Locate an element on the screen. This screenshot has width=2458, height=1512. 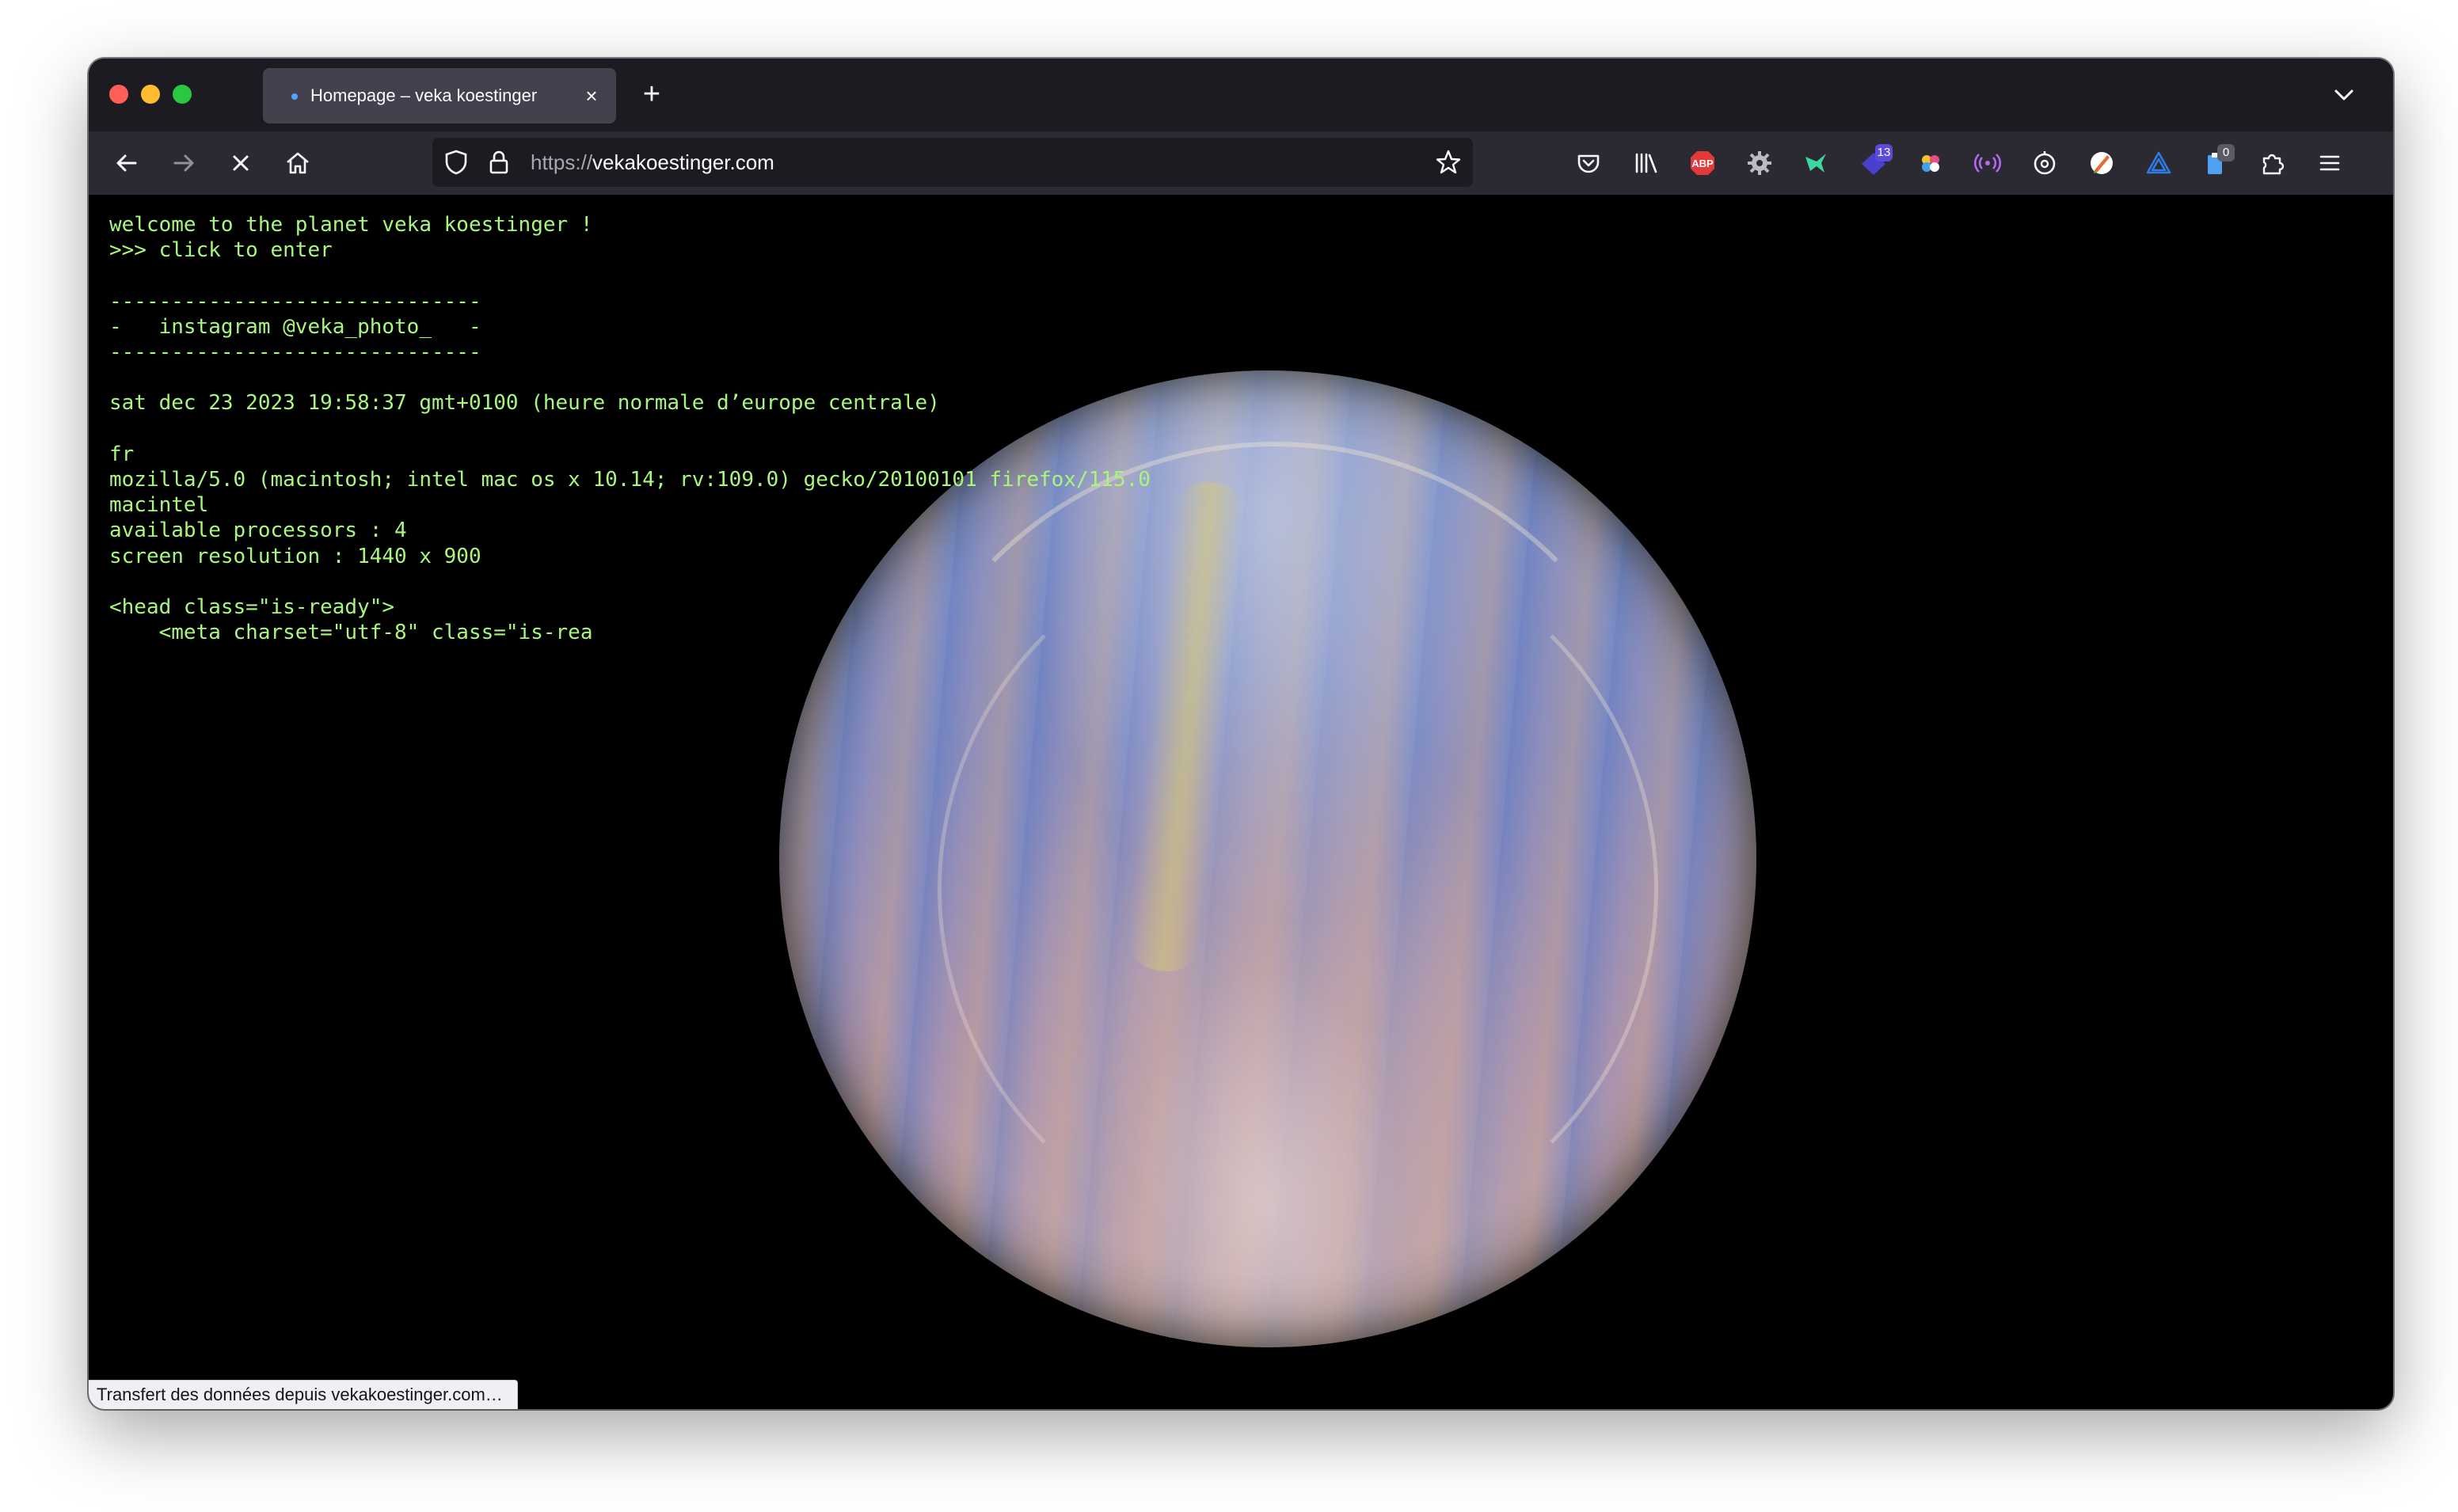
url-text: https://vekakoestinger.com is located at coordinates (652, 162).